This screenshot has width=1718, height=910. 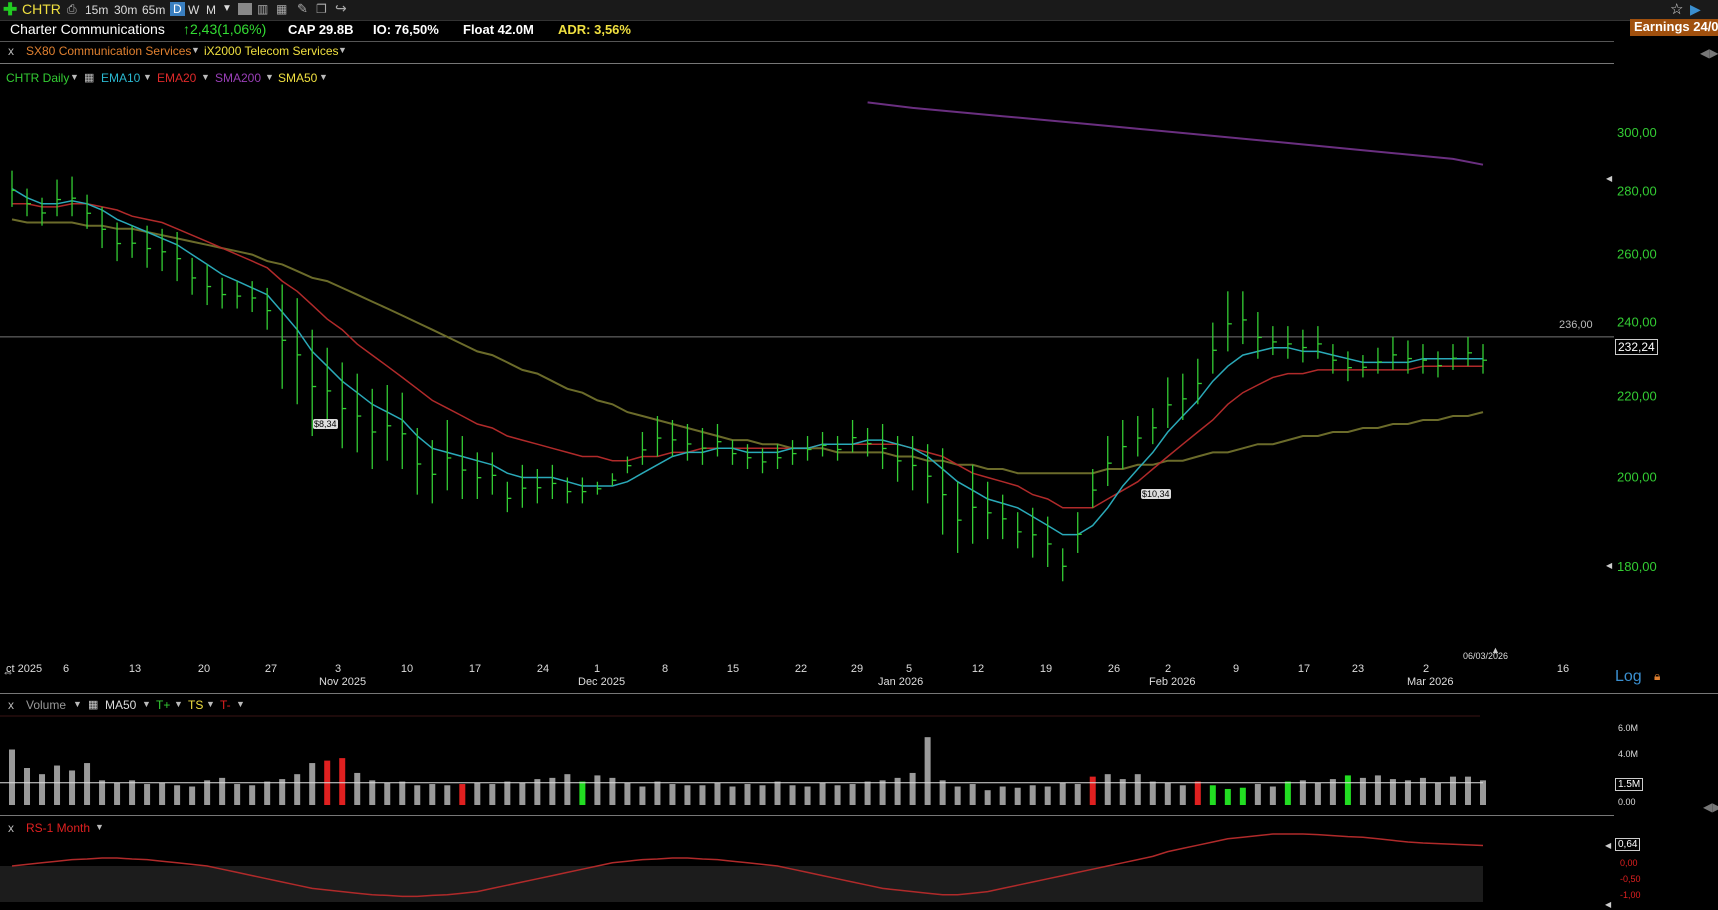 What do you see at coordinates (11, 828) in the screenshot?
I see `rs-close-x: x` at bounding box center [11, 828].